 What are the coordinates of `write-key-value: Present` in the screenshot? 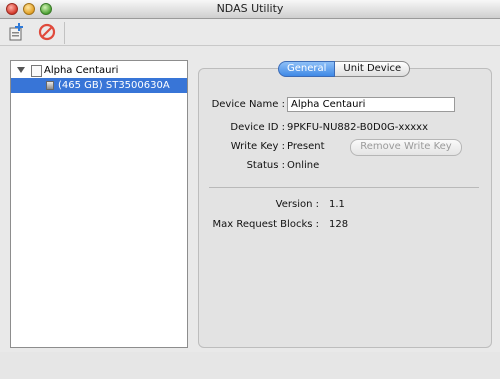 It's located at (306, 146).